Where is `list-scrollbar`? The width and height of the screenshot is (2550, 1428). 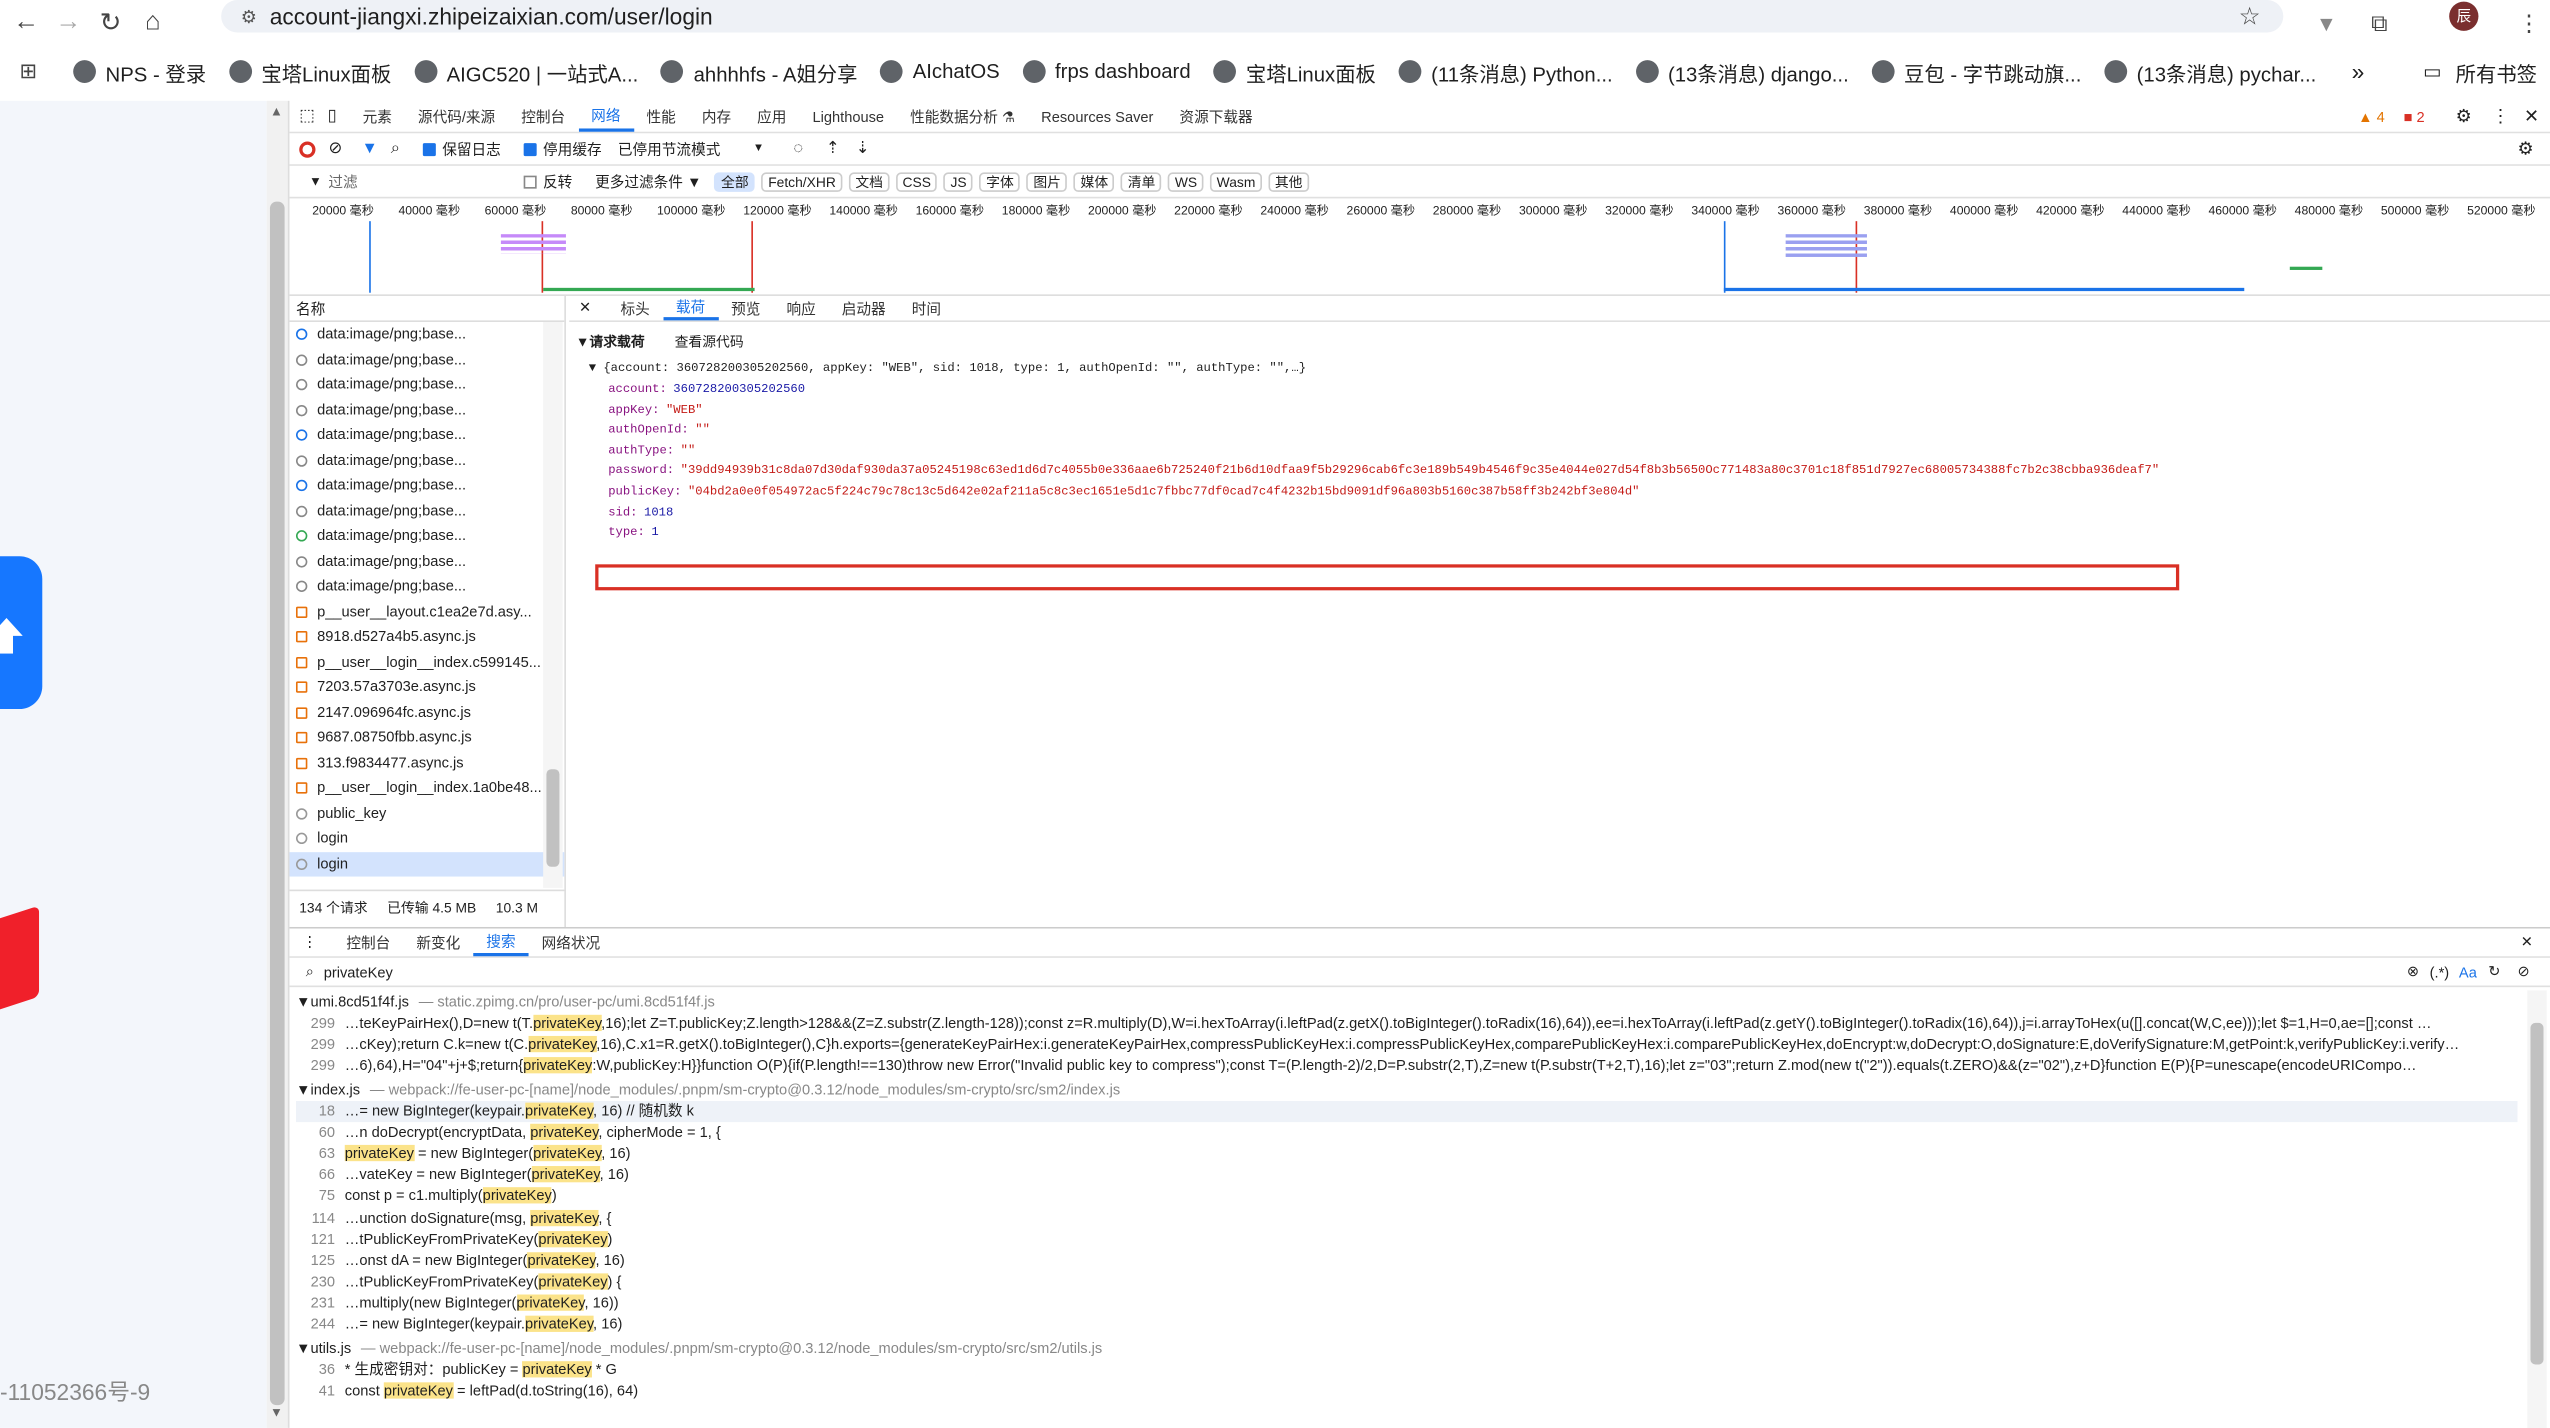
list-scrollbar is located at coordinates (553, 605).